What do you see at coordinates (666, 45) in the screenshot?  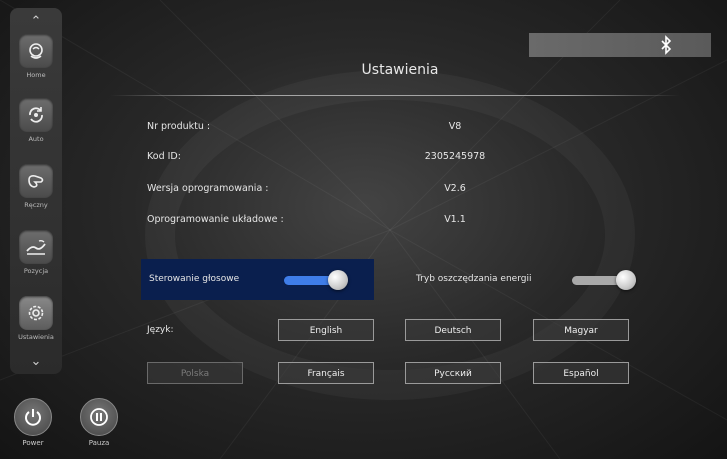 I see `bluetooth-icon` at bounding box center [666, 45].